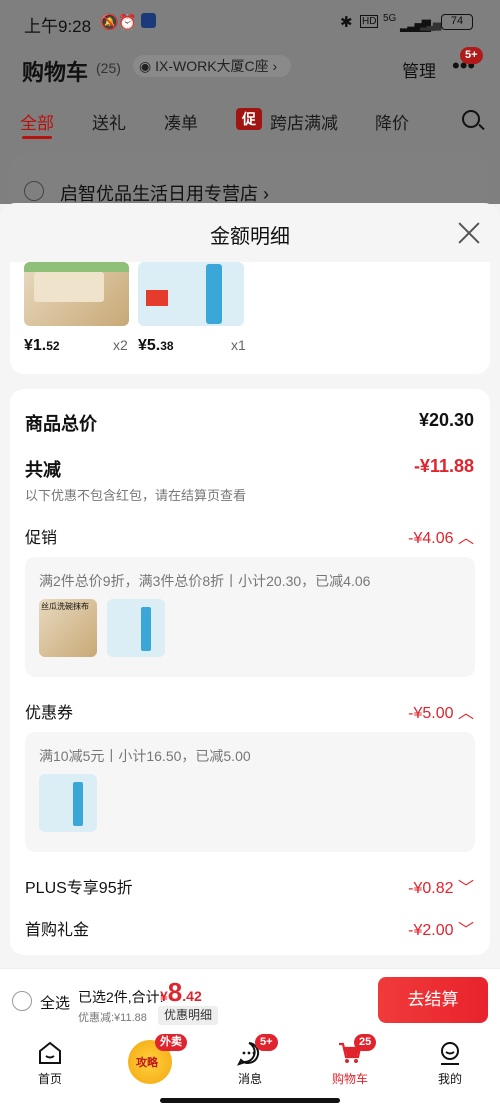  Describe the element at coordinates (50, 1053) in the screenshot. I see `home-icon` at that location.